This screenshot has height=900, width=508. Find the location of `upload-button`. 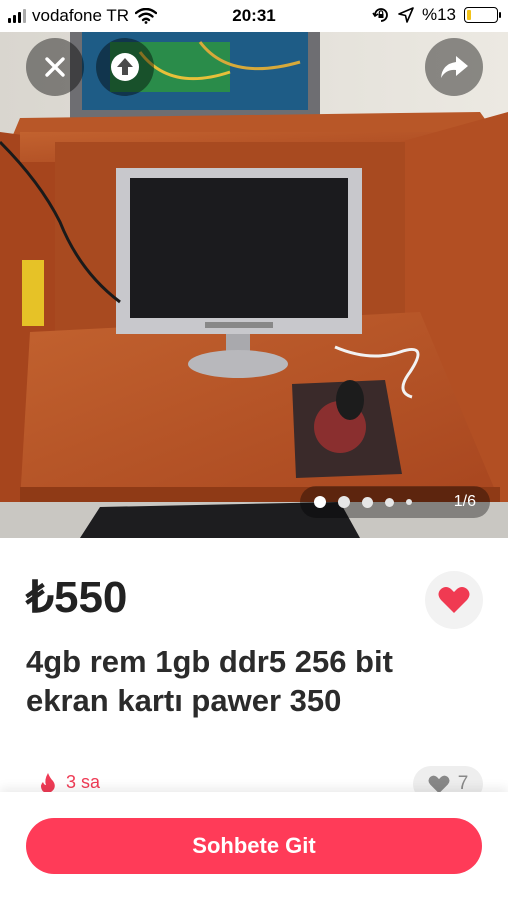

upload-button is located at coordinates (125, 67).